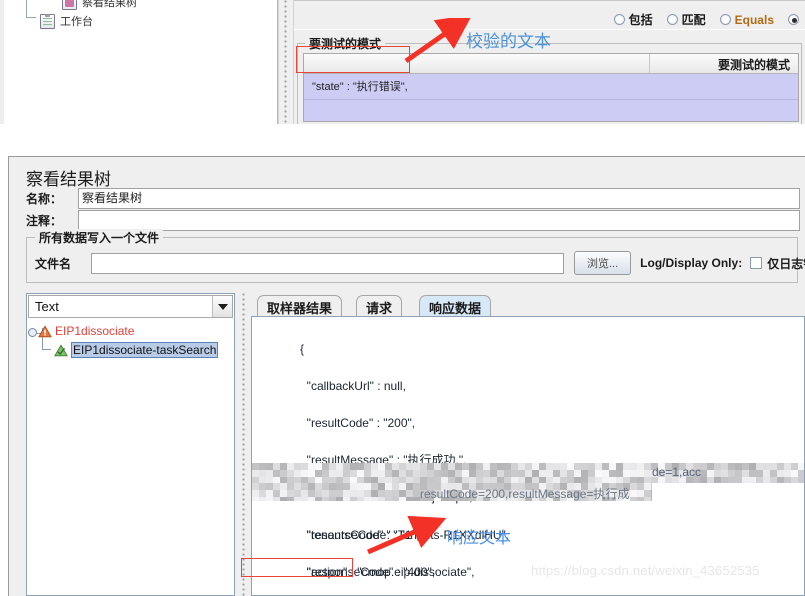 This screenshot has width=805, height=596. Describe the element at coordinates (95, 331) in the screenshot. I see `list-item-label: EIP1dissociate` at that location.